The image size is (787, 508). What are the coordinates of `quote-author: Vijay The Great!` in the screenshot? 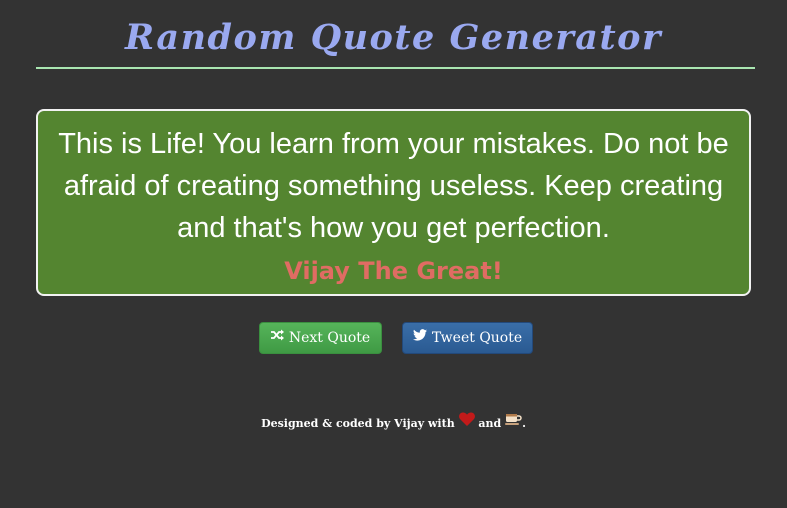 It's located at (393, 271).